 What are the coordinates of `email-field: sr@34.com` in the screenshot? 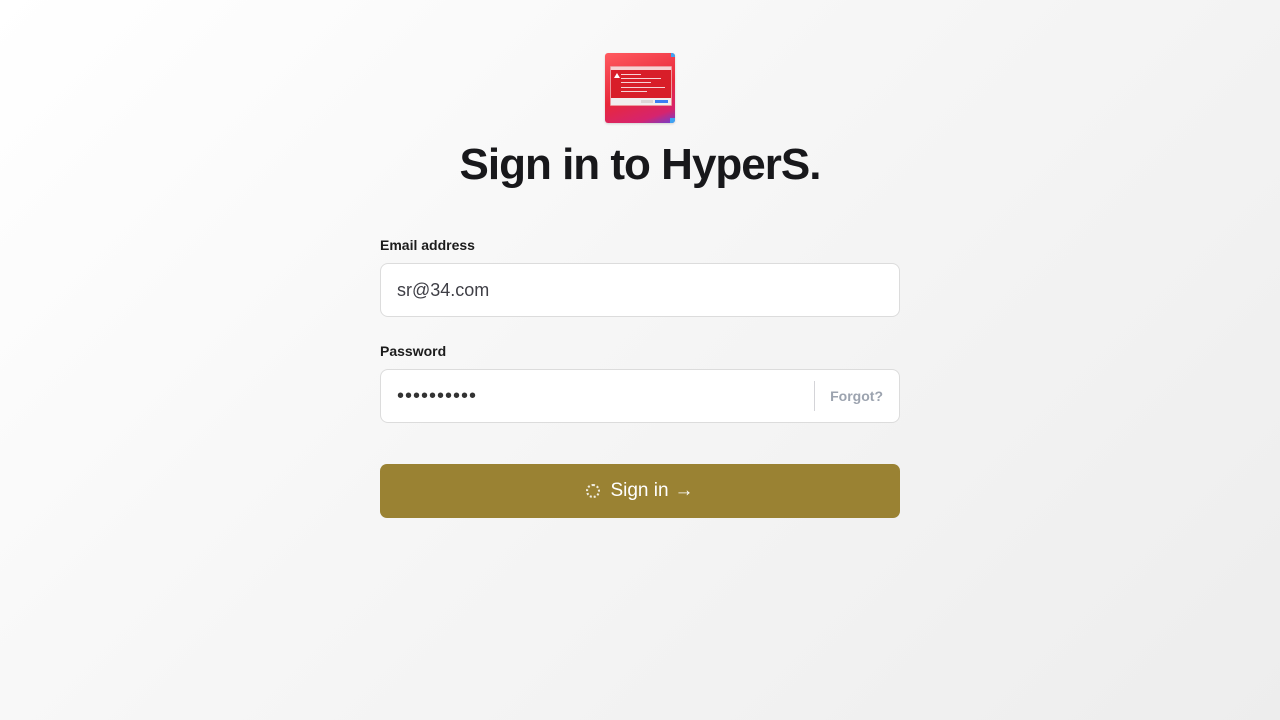 It's located at (640, 290).